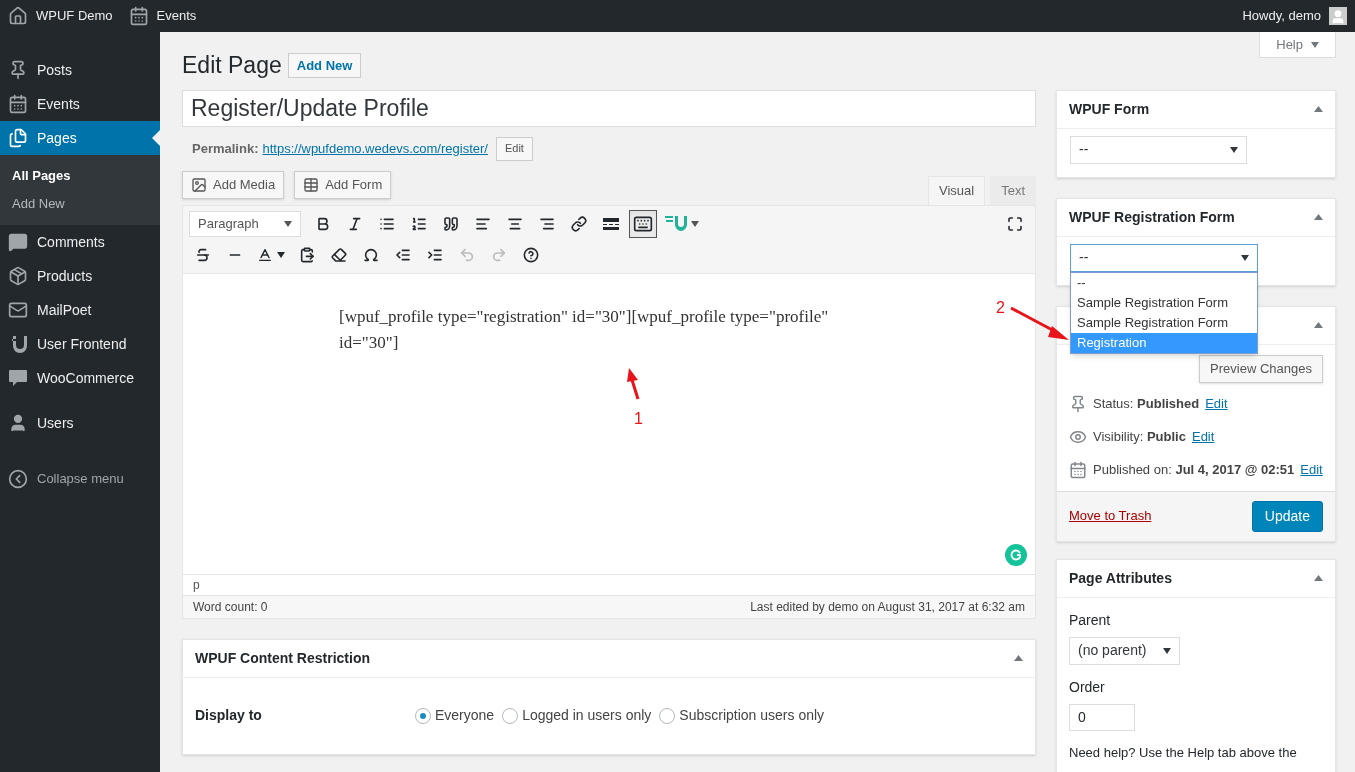 This screenshot has width=1355, height=772. I want to click on field-label: Display to, so click(229, 715).